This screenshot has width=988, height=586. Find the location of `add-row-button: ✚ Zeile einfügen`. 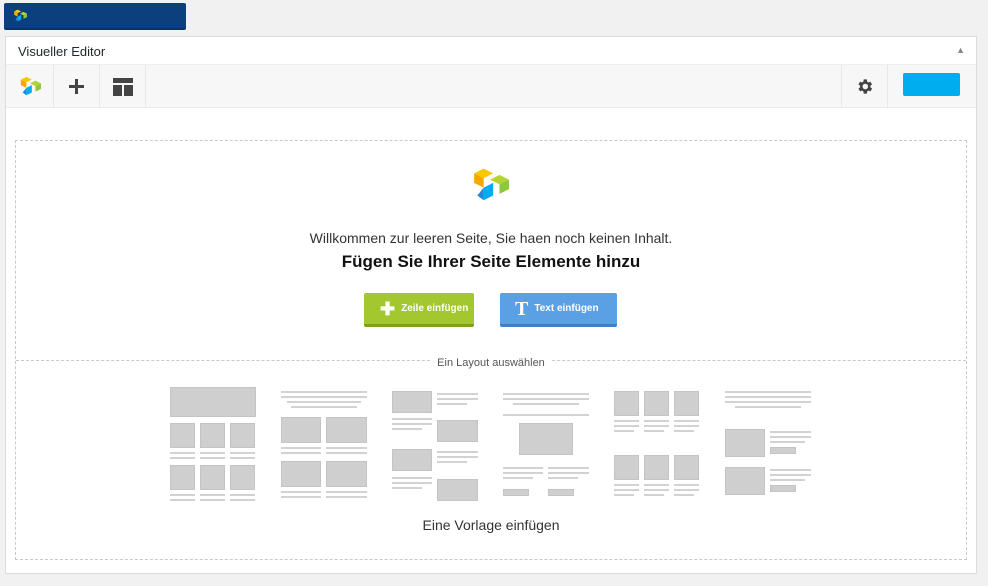

add-row-button: ✚ Zeile einfügen is located at coordinates (419, 310).